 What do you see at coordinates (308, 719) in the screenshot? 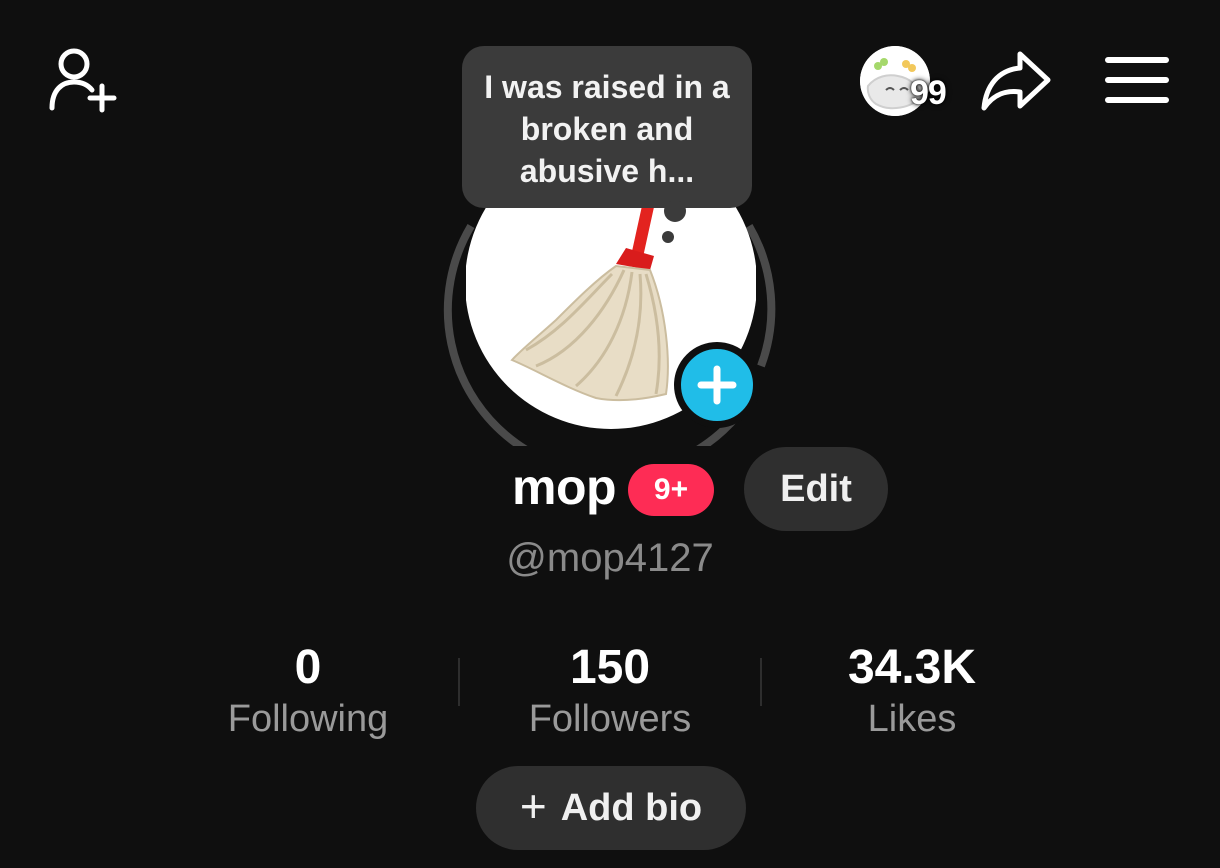
I see `stat-label: Following` at bounding box center [308, 719].